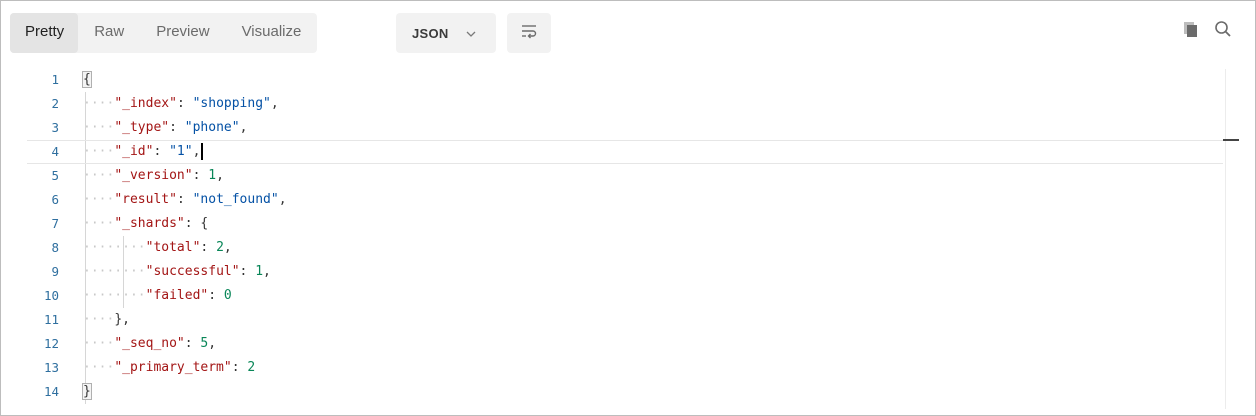 This screenshot has height=416, width=1256. Describe the element at coordinates (173, 367) in the screenshot. I see `token-key: "_primary_term"` at that location.